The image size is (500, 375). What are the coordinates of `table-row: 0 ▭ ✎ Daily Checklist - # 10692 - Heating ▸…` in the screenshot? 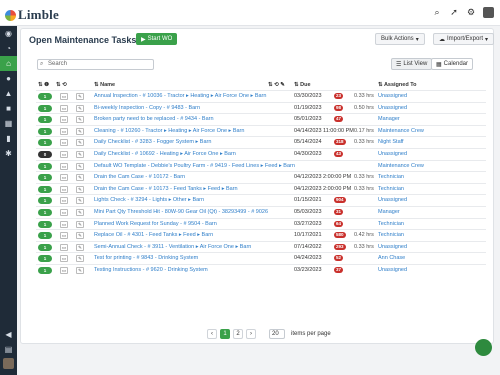 It's located at (261, 153).